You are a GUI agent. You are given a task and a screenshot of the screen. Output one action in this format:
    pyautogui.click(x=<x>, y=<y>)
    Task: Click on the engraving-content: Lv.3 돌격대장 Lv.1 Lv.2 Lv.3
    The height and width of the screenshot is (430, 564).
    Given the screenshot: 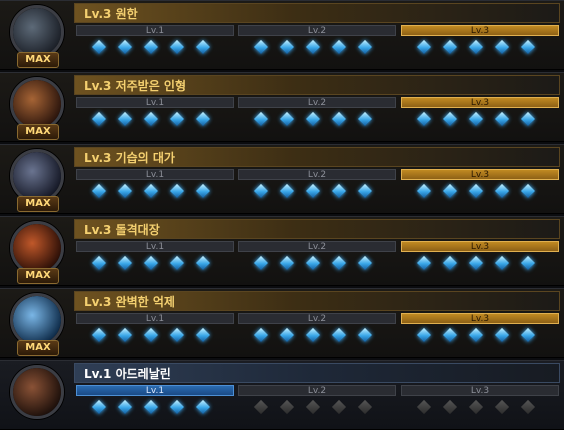 What is the action you would take?
    pyautogui.click(x=317, y=252)
    